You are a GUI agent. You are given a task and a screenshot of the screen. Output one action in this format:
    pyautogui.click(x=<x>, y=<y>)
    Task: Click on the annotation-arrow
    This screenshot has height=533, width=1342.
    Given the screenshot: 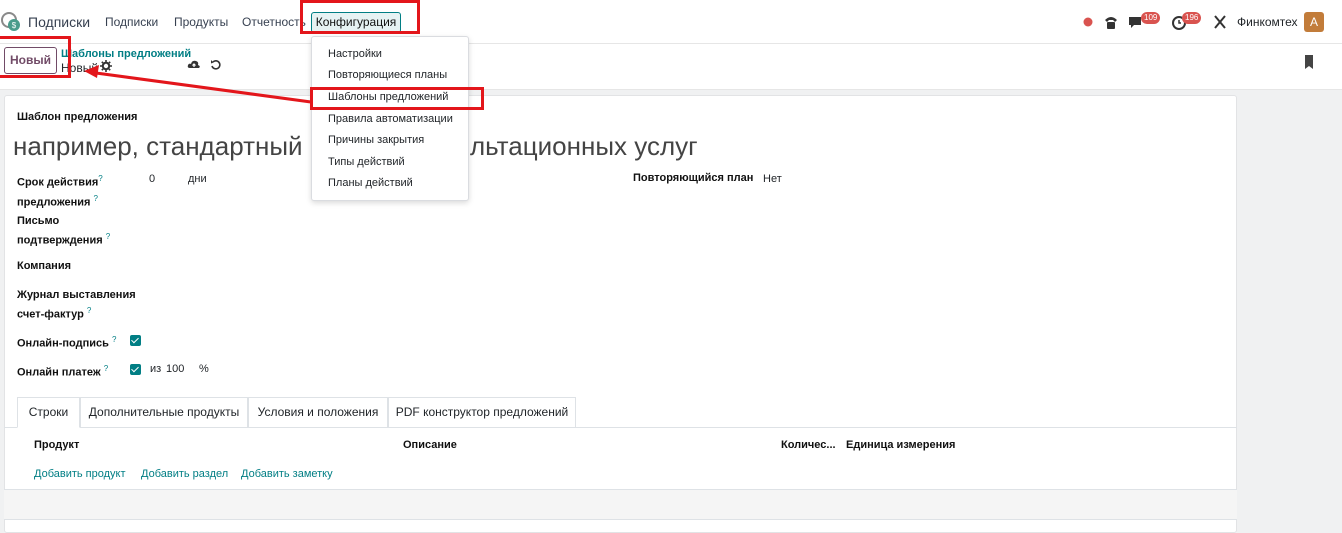 What is the action you would take?
    pyautogui.click(x=198, y=84)
    